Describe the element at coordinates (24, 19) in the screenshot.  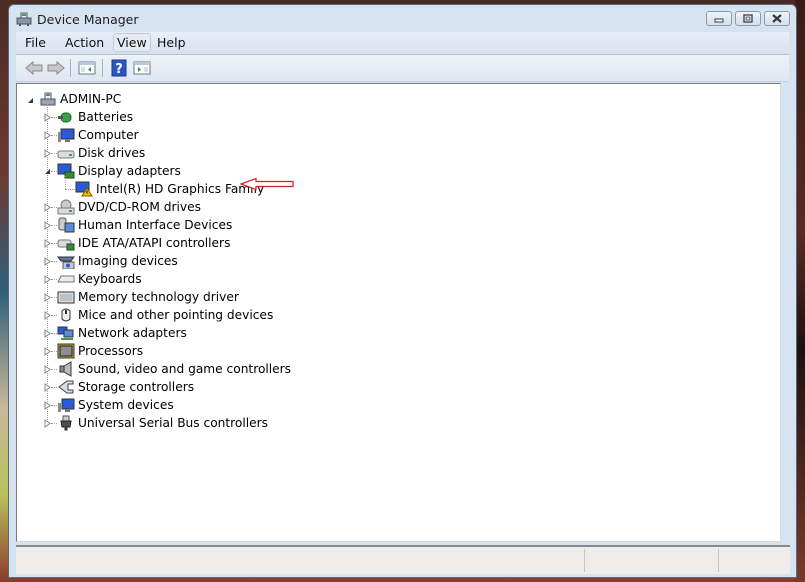
I see `device-manager-icon` at that location.